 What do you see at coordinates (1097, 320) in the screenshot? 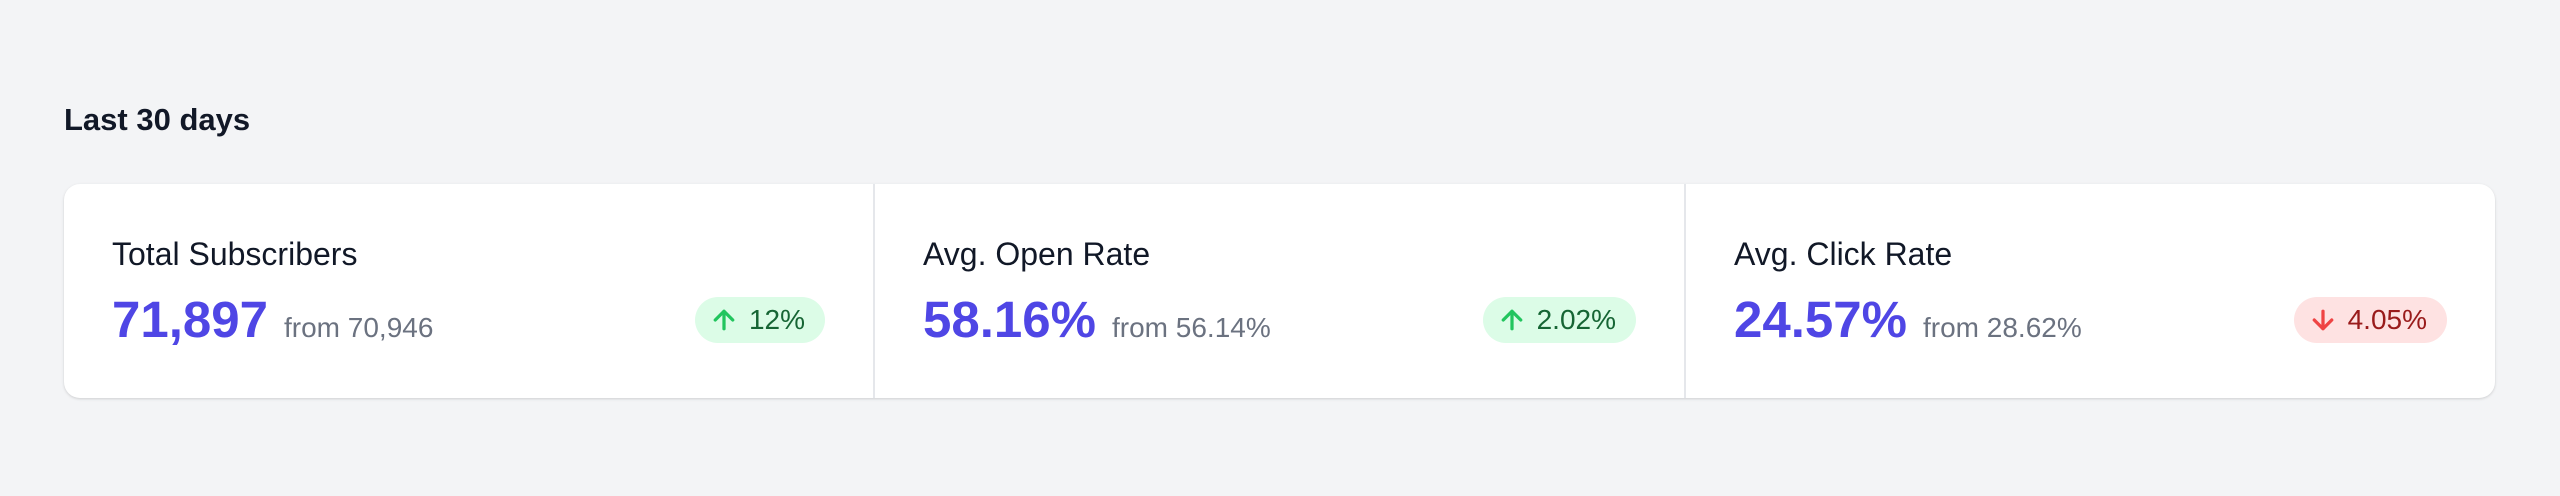
I see `stat-values: 58.16% from 56.14%` at bounding box center [1097, 320].